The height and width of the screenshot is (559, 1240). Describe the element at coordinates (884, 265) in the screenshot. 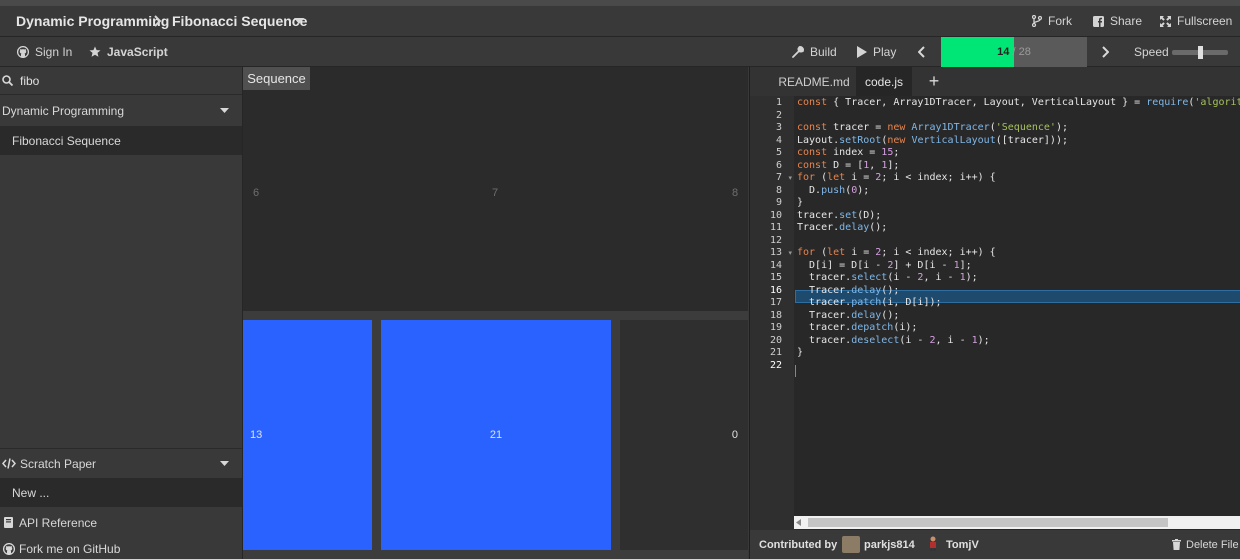

I see `code-line: D[i] = D[i - 2] + D[i - 1];` at that location.